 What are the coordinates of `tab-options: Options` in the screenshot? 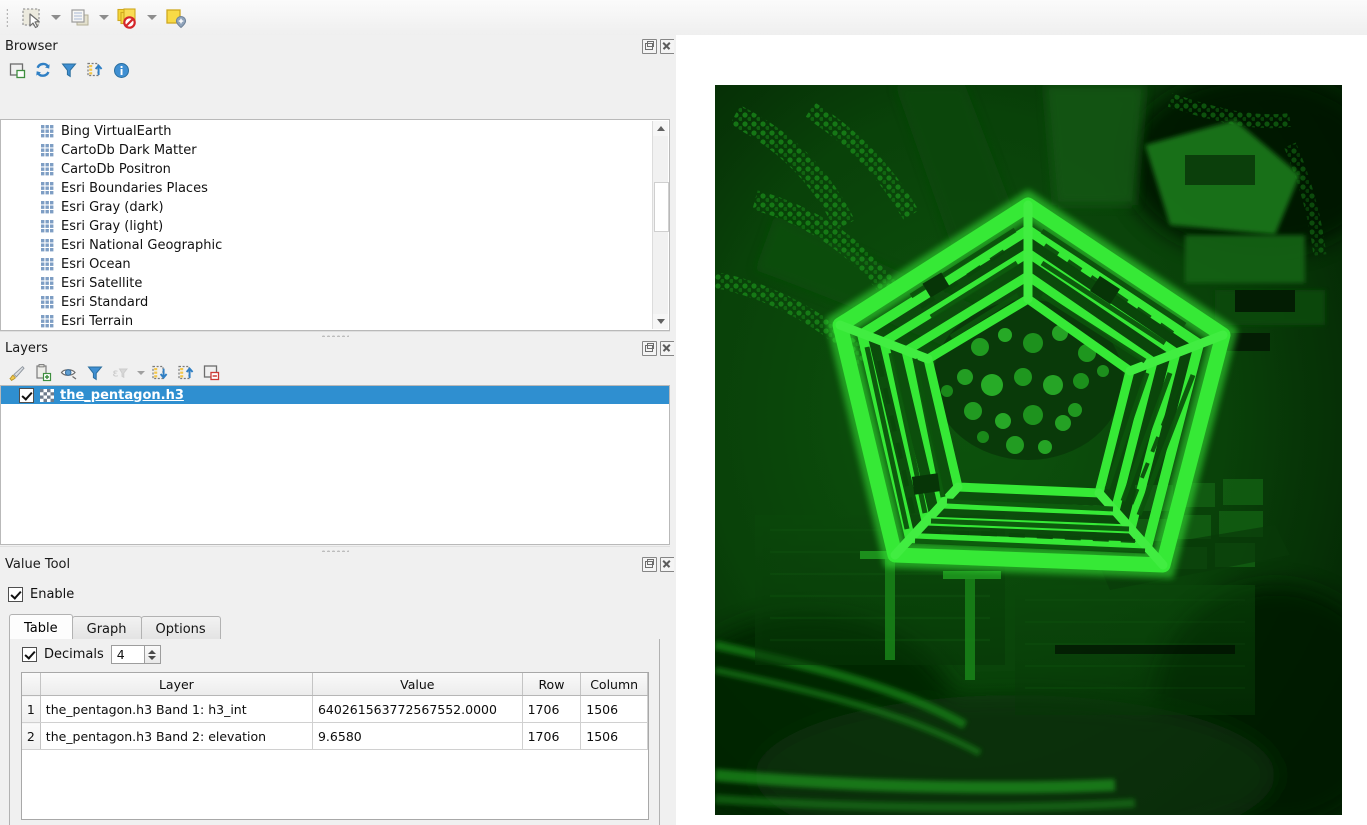 It's located at (180, 628).